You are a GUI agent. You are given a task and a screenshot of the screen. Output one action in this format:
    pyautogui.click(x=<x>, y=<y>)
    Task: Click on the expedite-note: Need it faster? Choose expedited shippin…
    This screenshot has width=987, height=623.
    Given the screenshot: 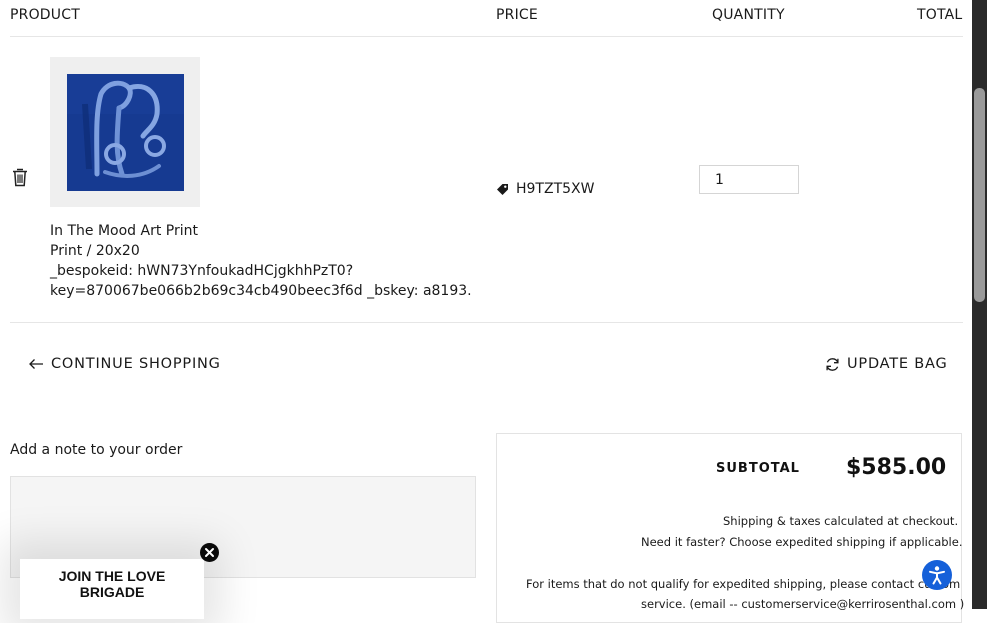 What is the action you would take?
    pyautogui.click(x=802, y=542)
    